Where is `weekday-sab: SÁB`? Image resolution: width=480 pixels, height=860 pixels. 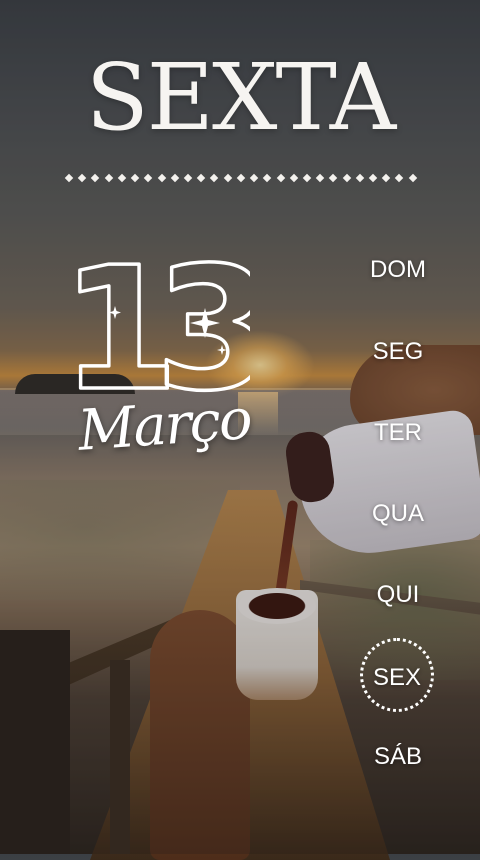
weekday-sab: SÁB is located at coordinates (398, 756).